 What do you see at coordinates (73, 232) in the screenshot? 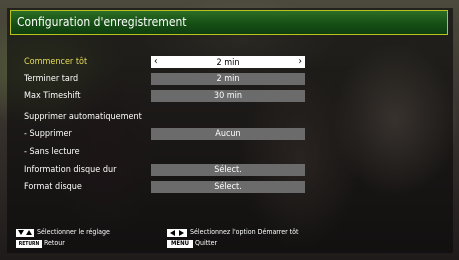
I see `hint-select-setting: Sélectionner le réglage` at bounding box center [73, 232].